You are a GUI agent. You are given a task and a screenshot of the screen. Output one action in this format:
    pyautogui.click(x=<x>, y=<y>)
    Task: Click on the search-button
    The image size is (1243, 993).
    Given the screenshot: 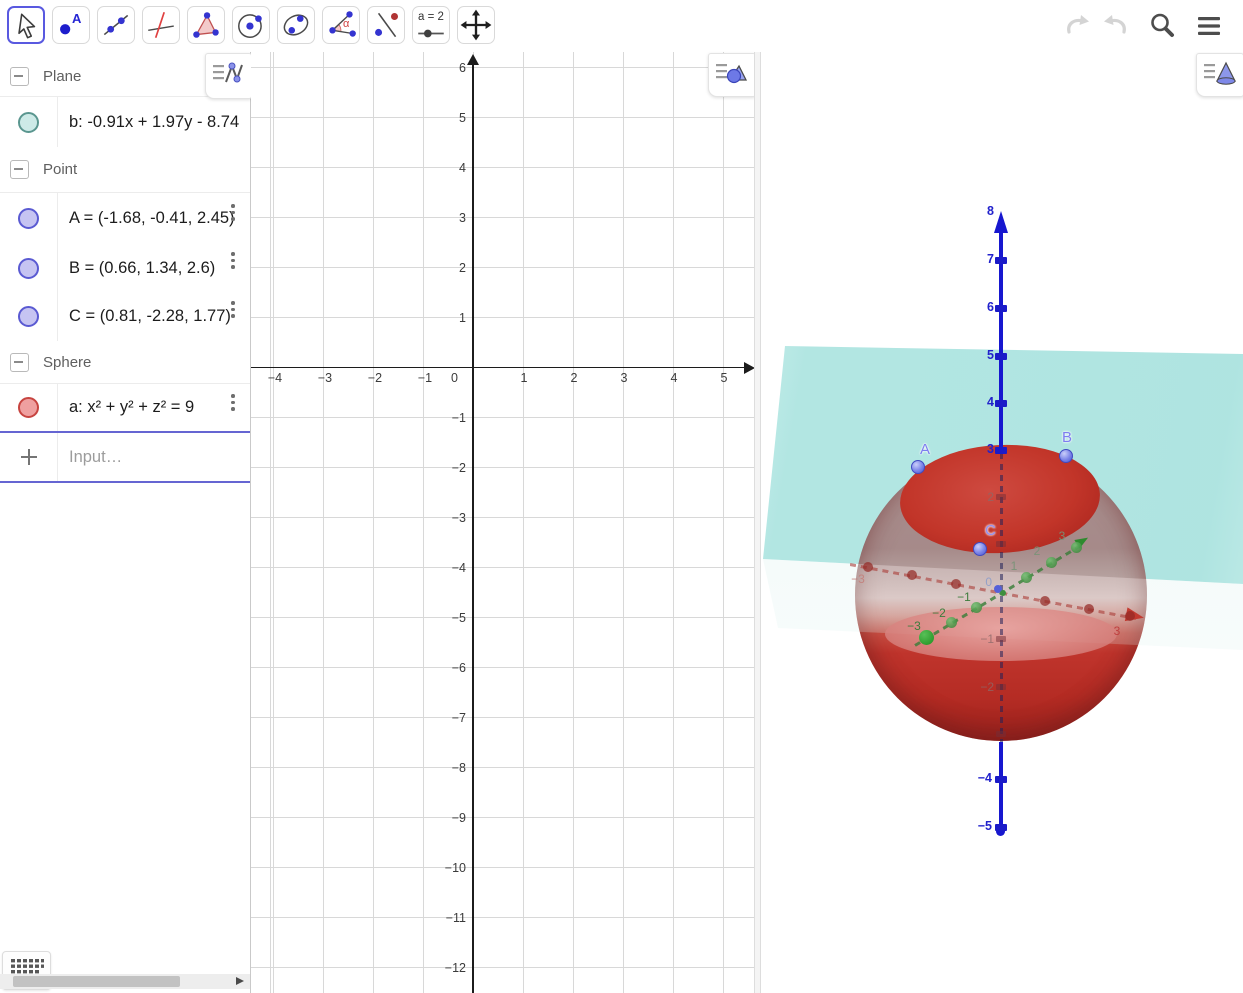 What is the action you would take?
    pyautogui.click(x=1162, y=26)
    